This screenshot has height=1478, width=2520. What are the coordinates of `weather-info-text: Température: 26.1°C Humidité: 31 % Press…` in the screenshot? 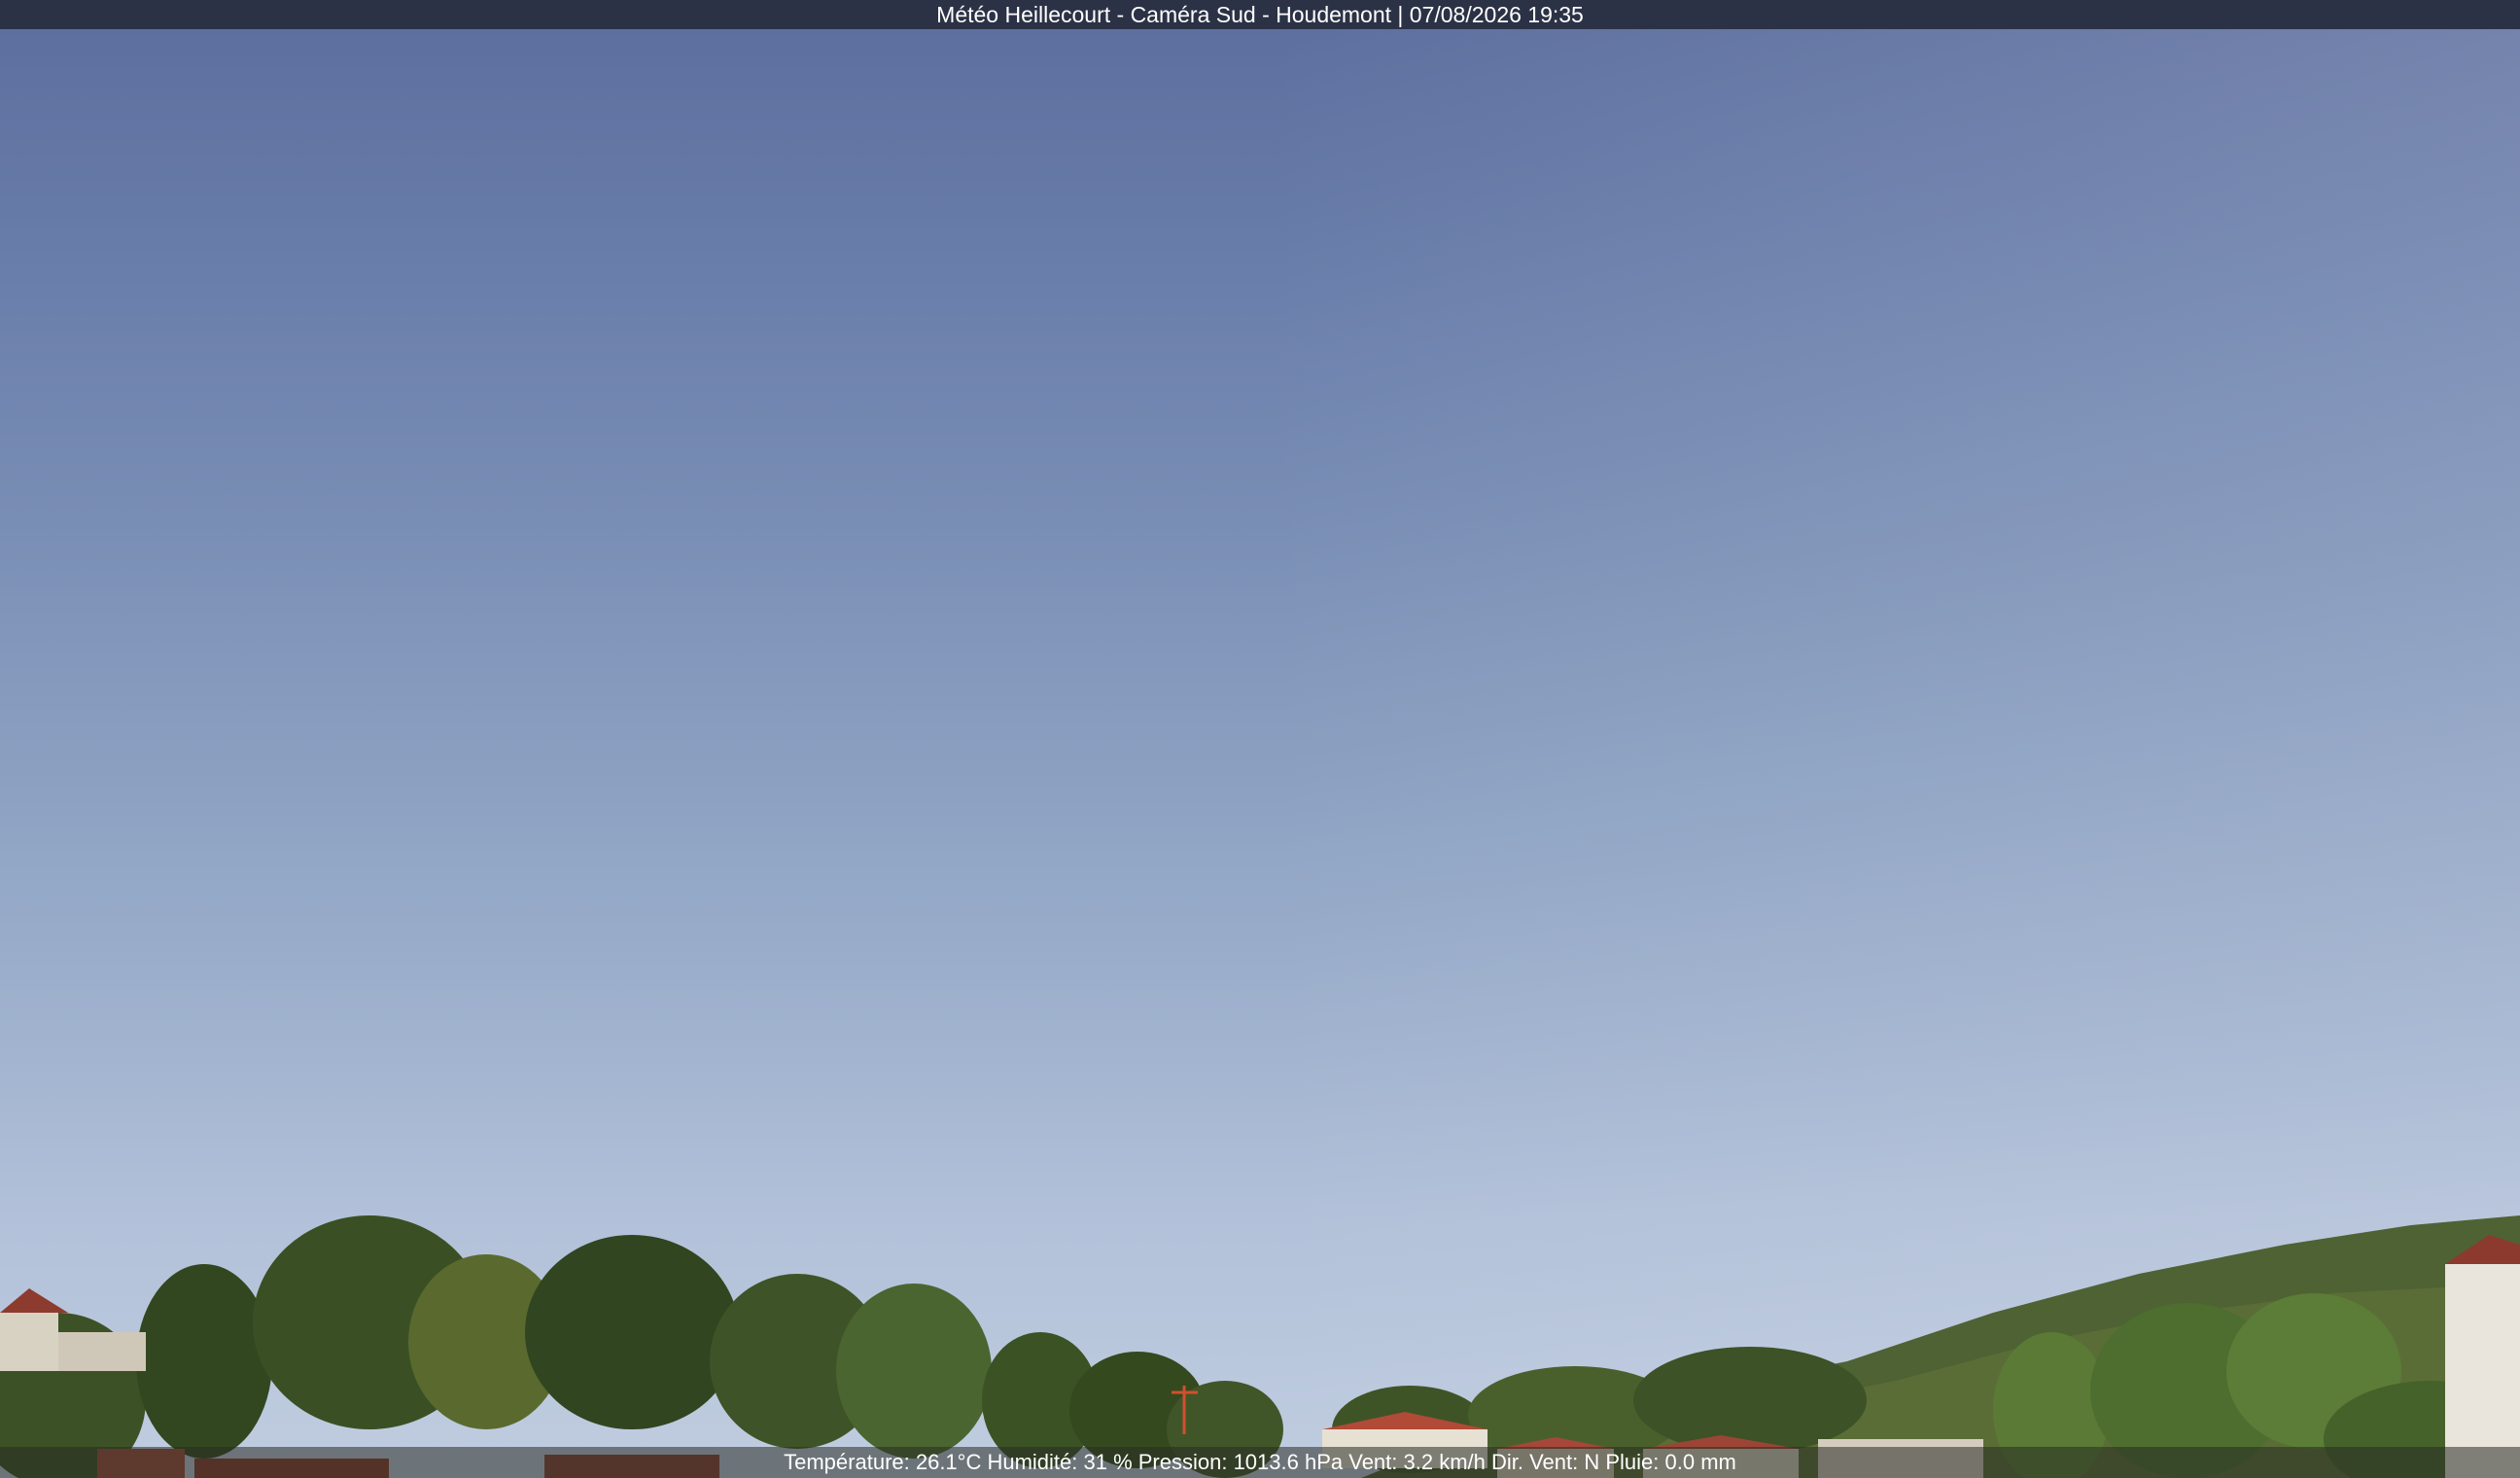 It's located at (1260, 1462).